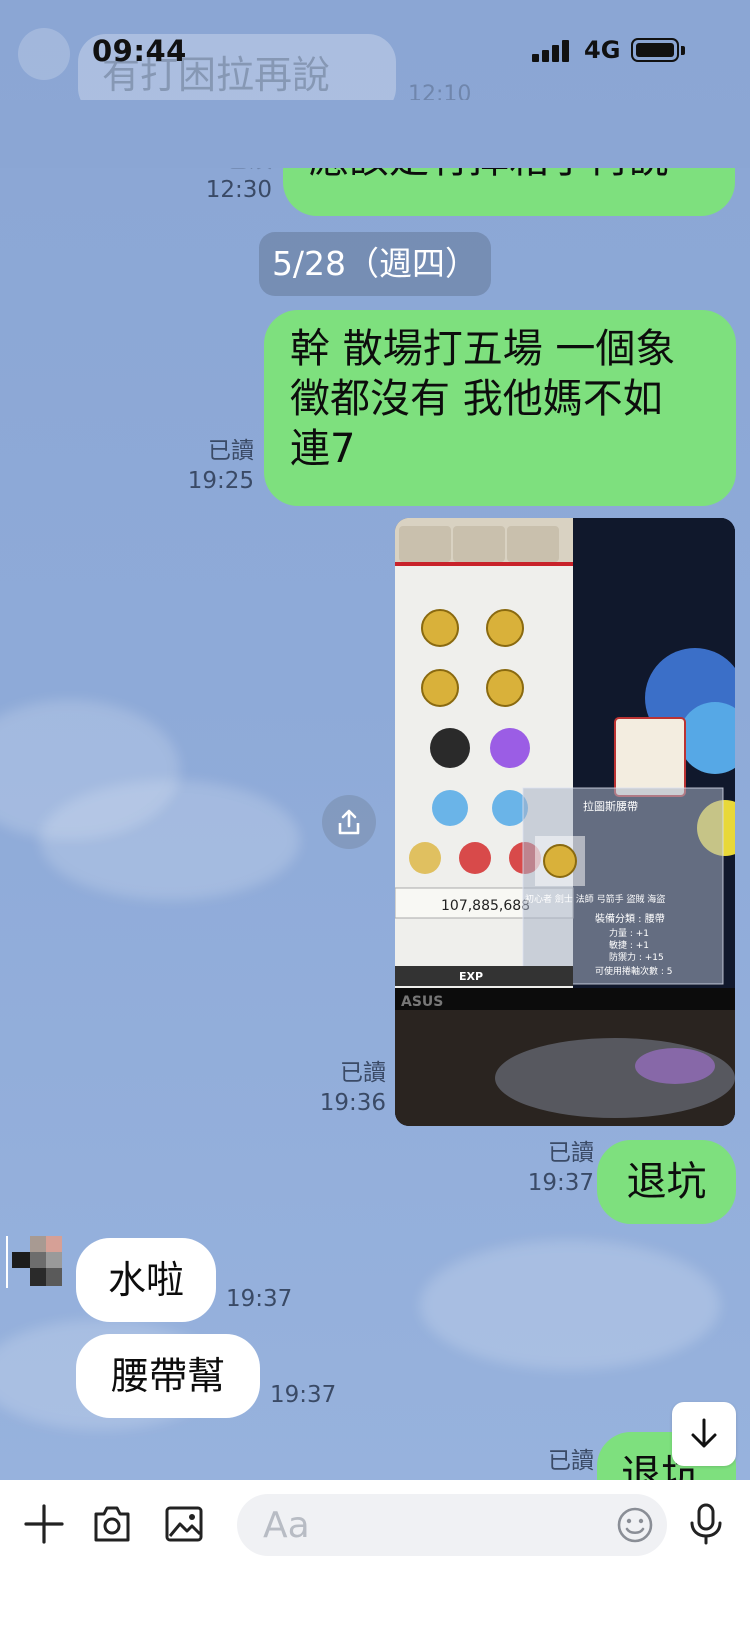 The width and height of the screenshot is (750, 1626). Describe the element at coordinates (338, 1088) in the screenshot. I see `message-meta: 已讀 19:36` at that location.